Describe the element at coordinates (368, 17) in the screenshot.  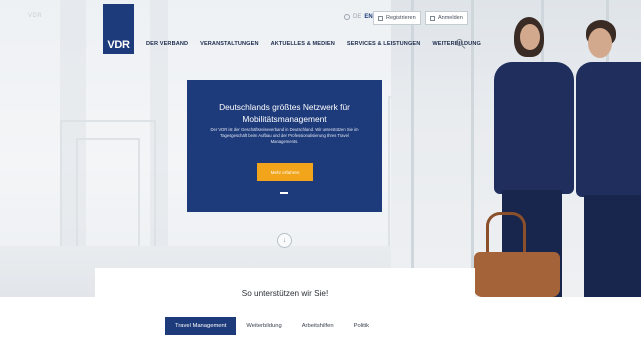
I see `lang-en: EN` at that location.